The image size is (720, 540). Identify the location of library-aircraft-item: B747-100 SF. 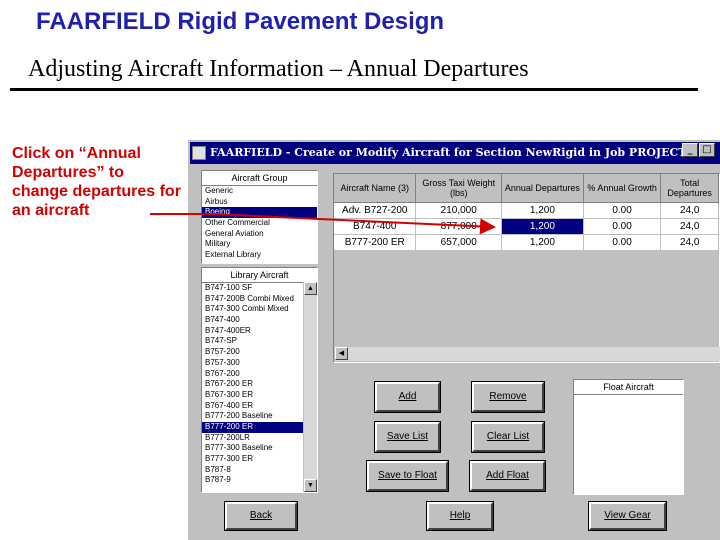
(253, 288).